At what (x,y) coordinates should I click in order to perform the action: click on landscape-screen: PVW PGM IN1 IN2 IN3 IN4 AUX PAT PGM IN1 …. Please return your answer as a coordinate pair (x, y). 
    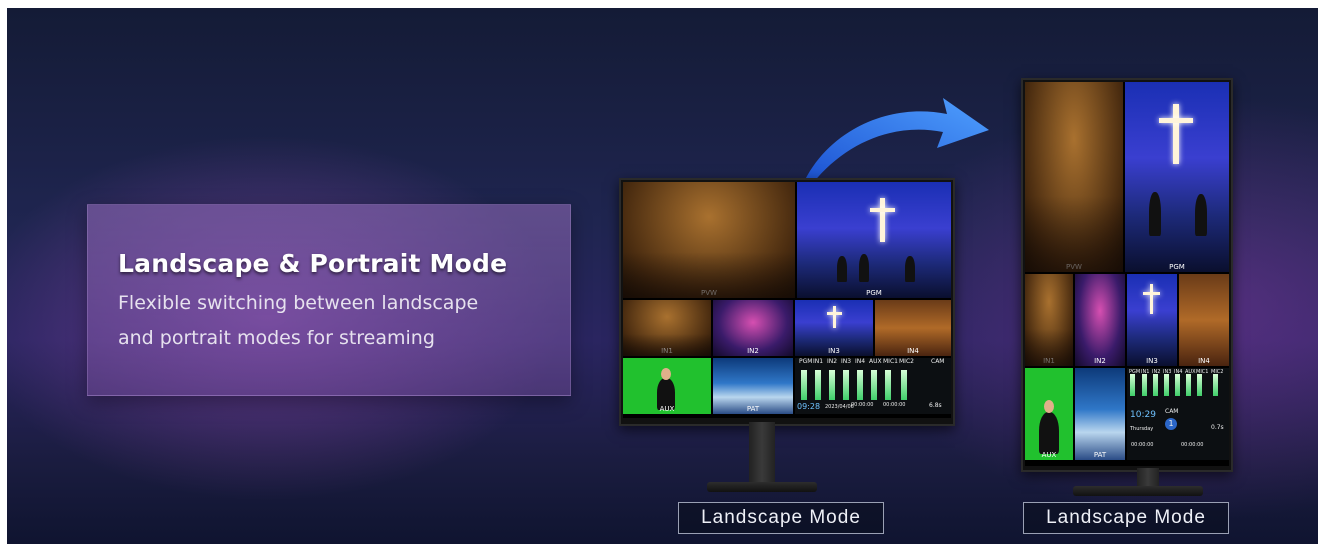
    Looking at the image, I should click on (787, 300).